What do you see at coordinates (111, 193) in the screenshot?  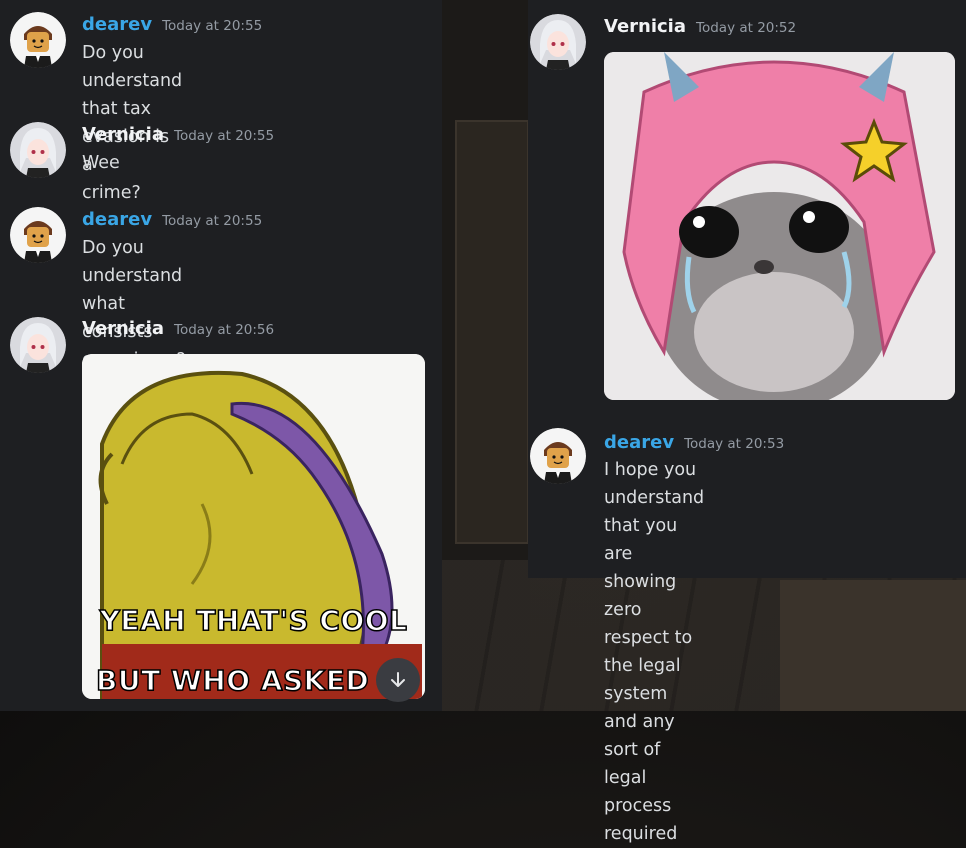 I see `message-text: crime?` at bounding box center [111, 193].